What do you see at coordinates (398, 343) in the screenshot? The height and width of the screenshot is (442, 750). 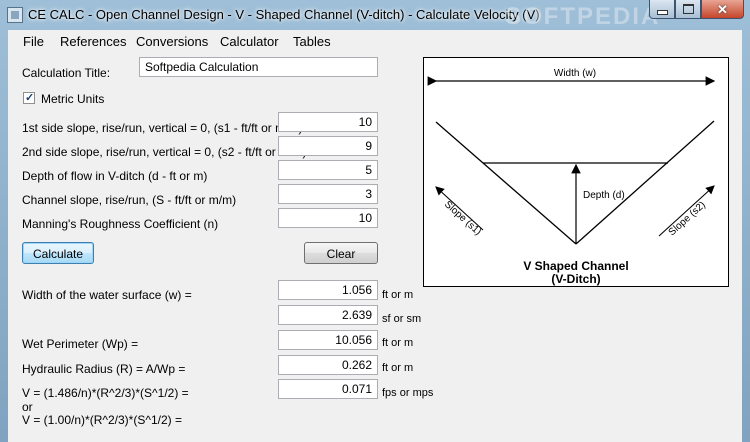 I see `wet-perimeter-unit: ft or m` at bounding box center [398, 343].